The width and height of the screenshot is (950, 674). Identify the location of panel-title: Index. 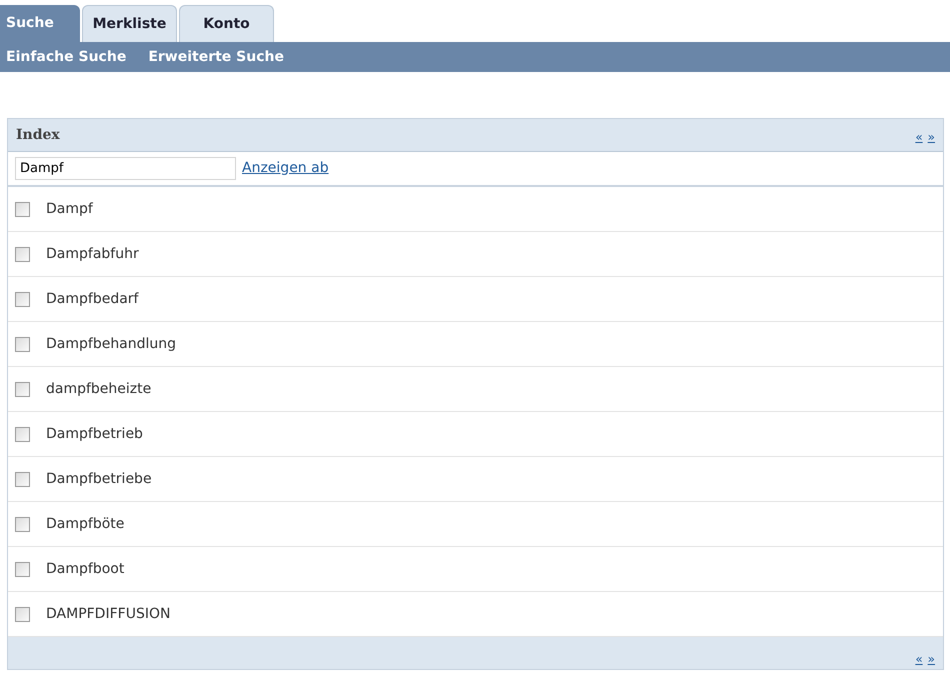
(38, 135).